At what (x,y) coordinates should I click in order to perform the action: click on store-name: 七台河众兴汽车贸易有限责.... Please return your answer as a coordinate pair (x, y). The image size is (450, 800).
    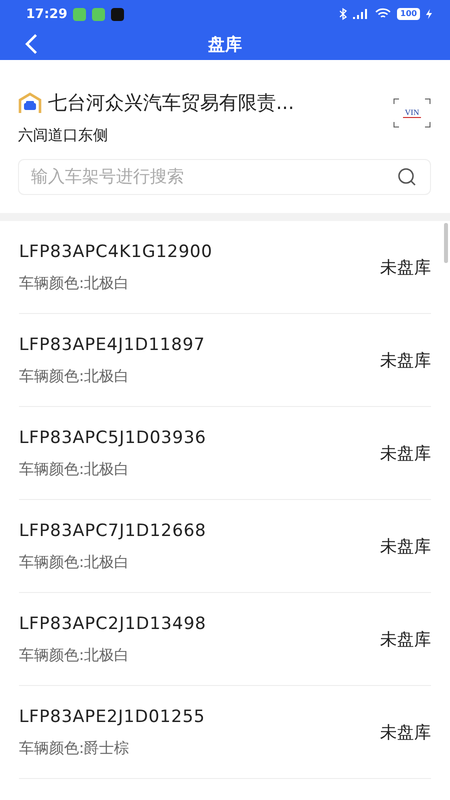
    Looking at the image, I should click on (171, 103).